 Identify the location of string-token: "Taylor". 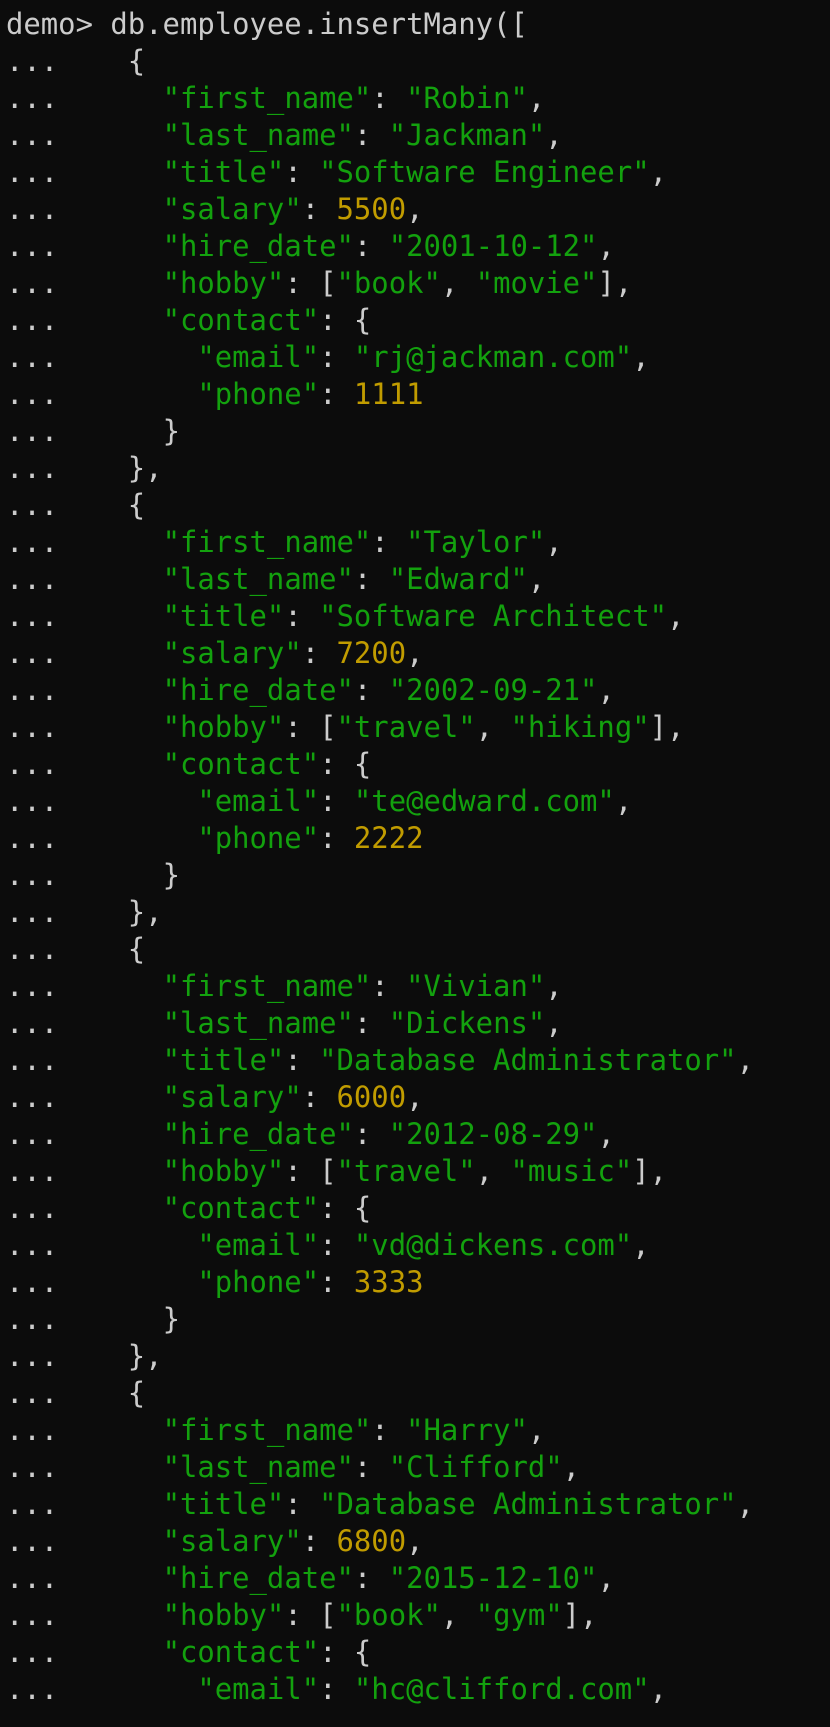
(476, 542).